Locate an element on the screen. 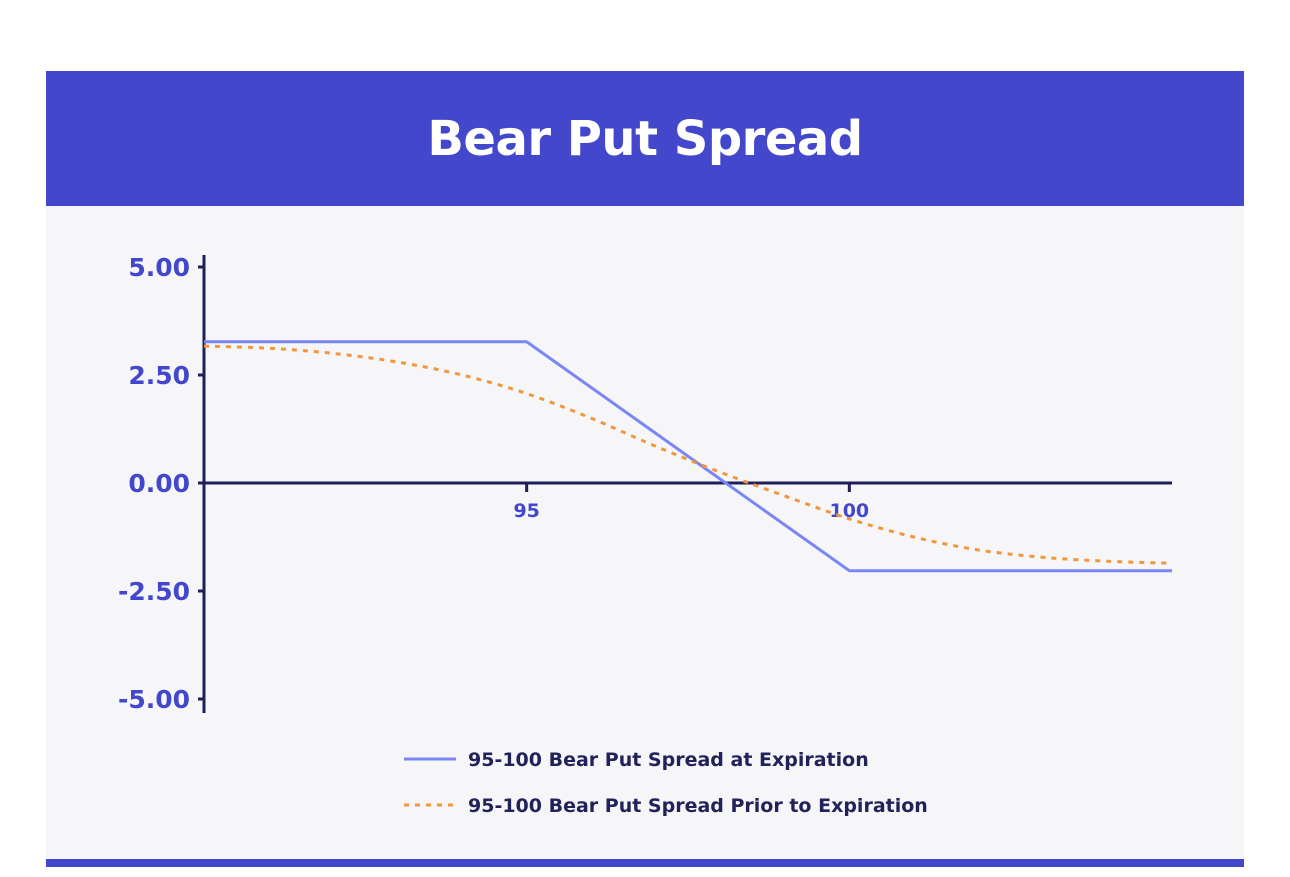 The width and height of the screenshot is (1290, 877). y-tick-label: -2.50 is located at coordinates (154, 591).